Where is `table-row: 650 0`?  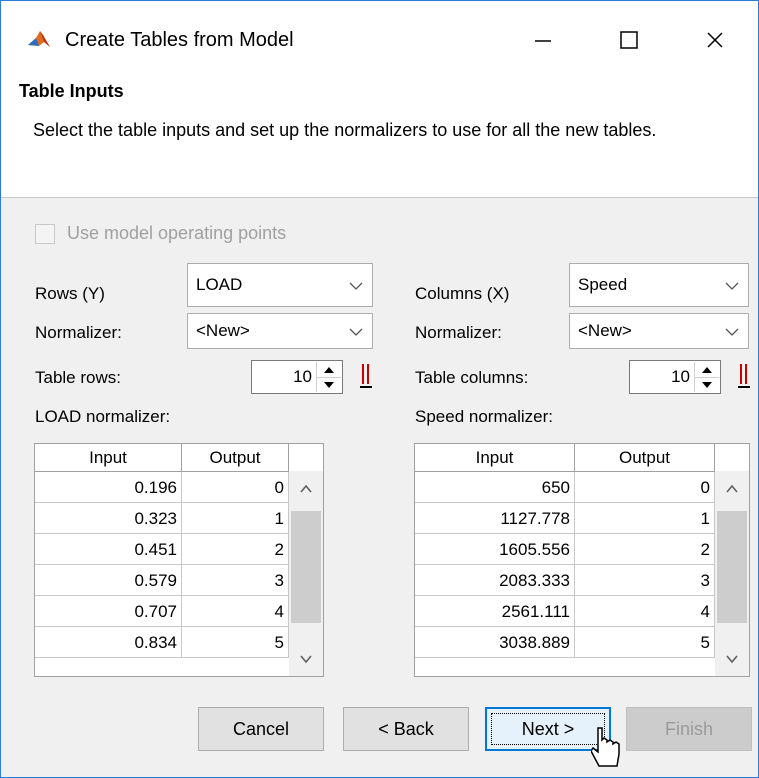 table-row: 650 0 is located at coordinates (565, 487).